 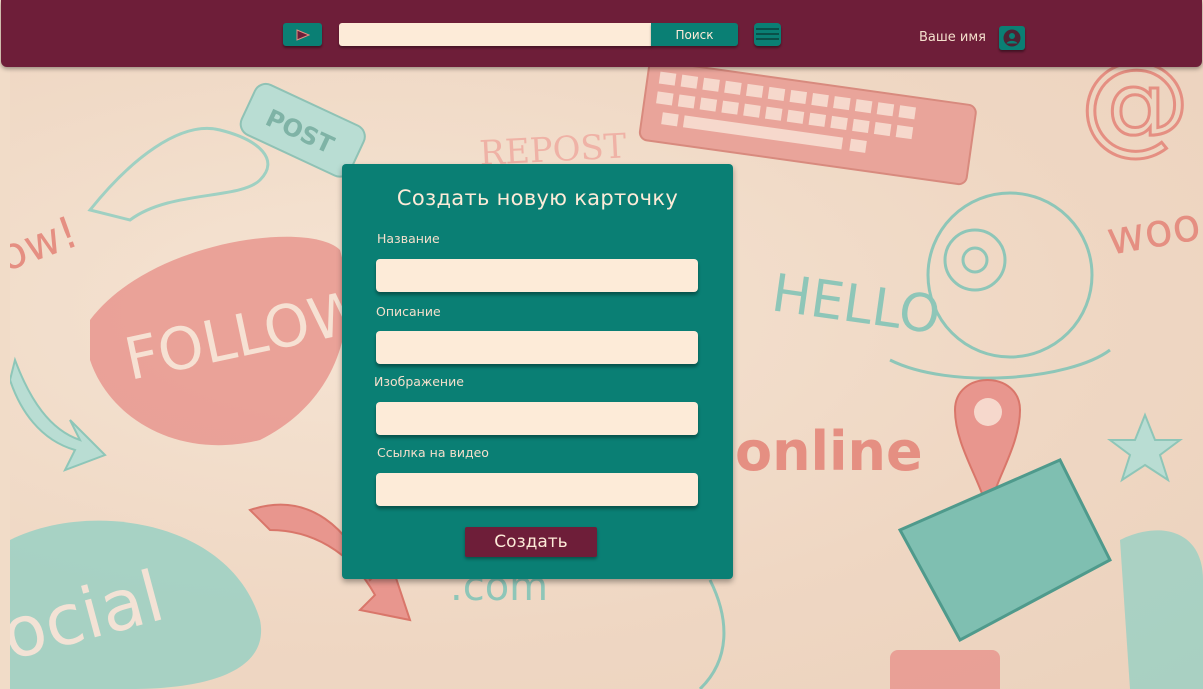 I want to click on play-button, so click(x=302, y=34).